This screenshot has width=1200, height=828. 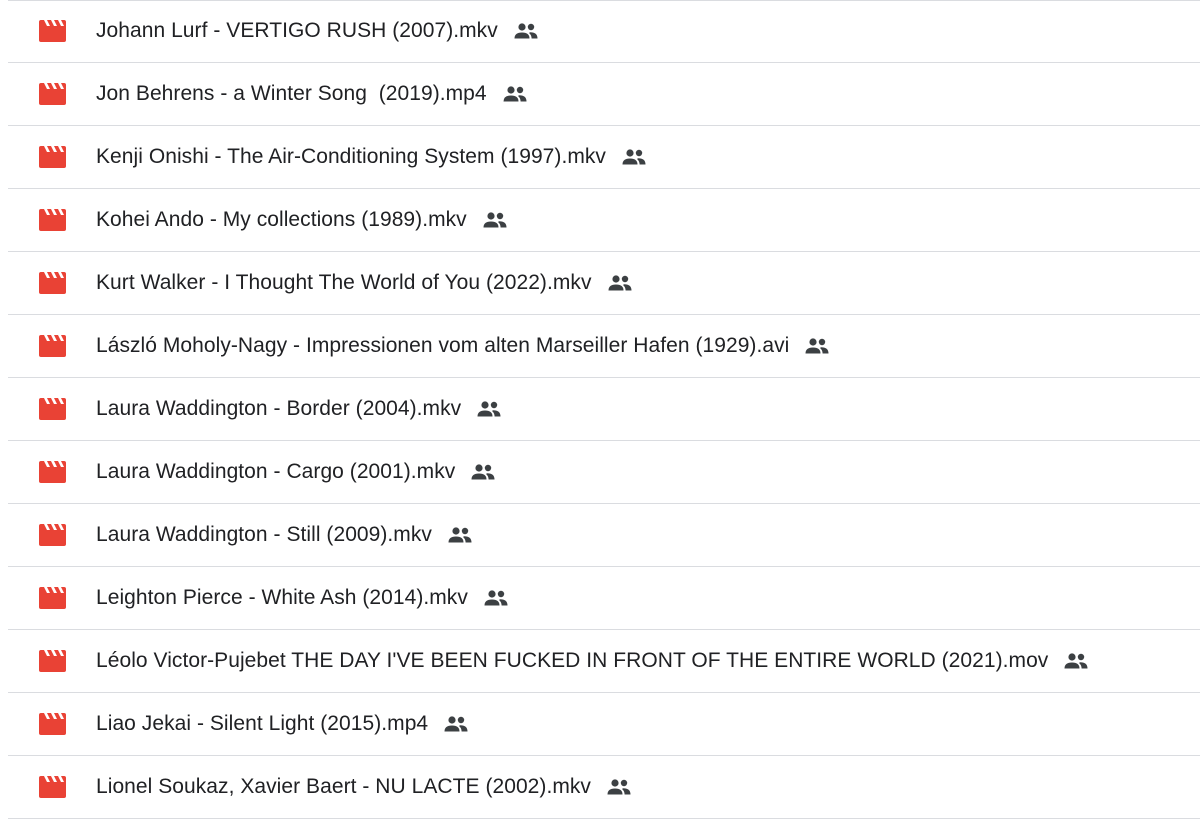 I want to click on file-name: Laura Waddington - Border (2004).mkv, so click(x=279, y=408).